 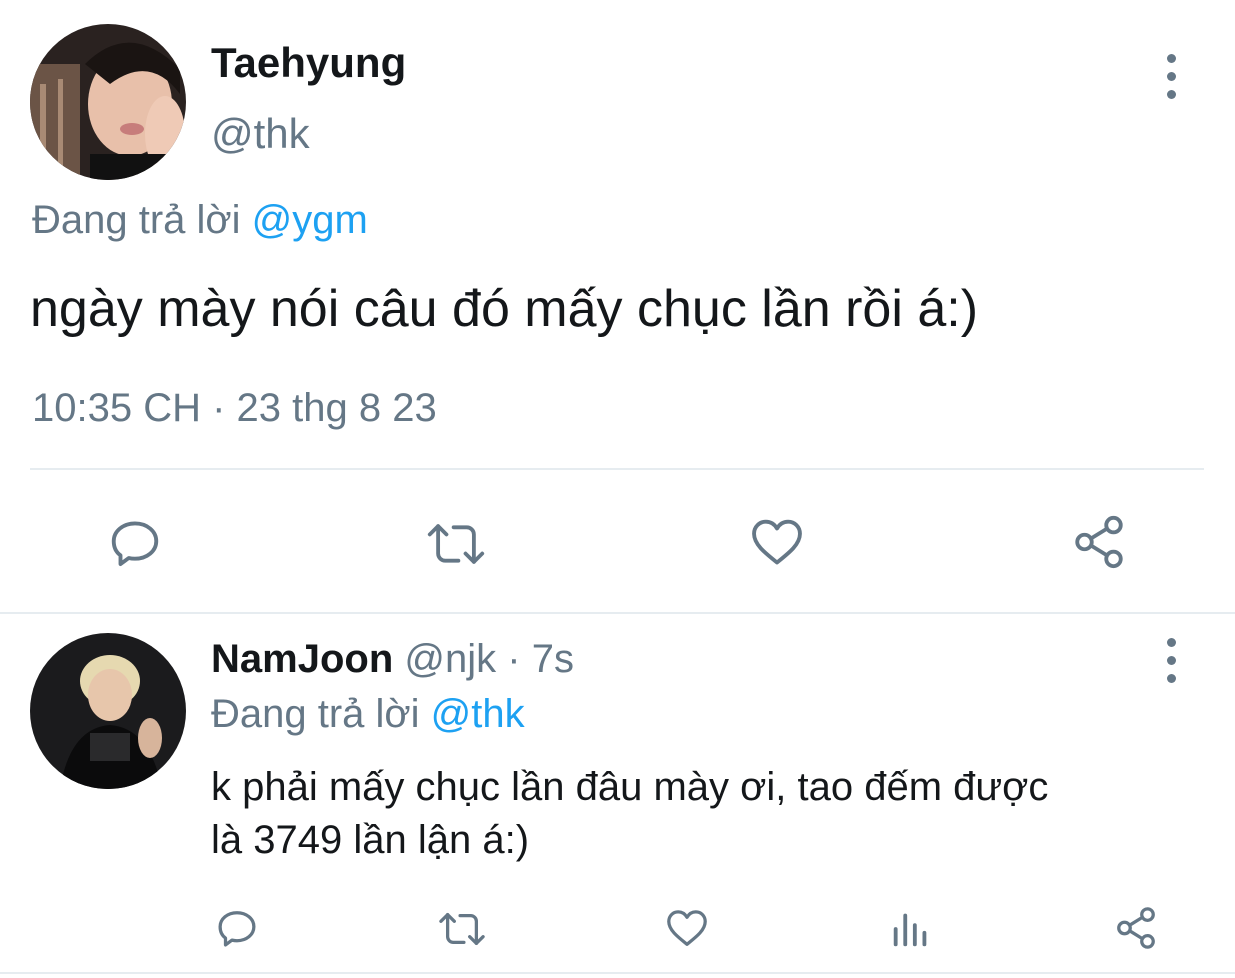 What do you see at coordinates (1171, 76) in the screenshot?
I see `more-options-icon` at bounding box center [1171, 76].